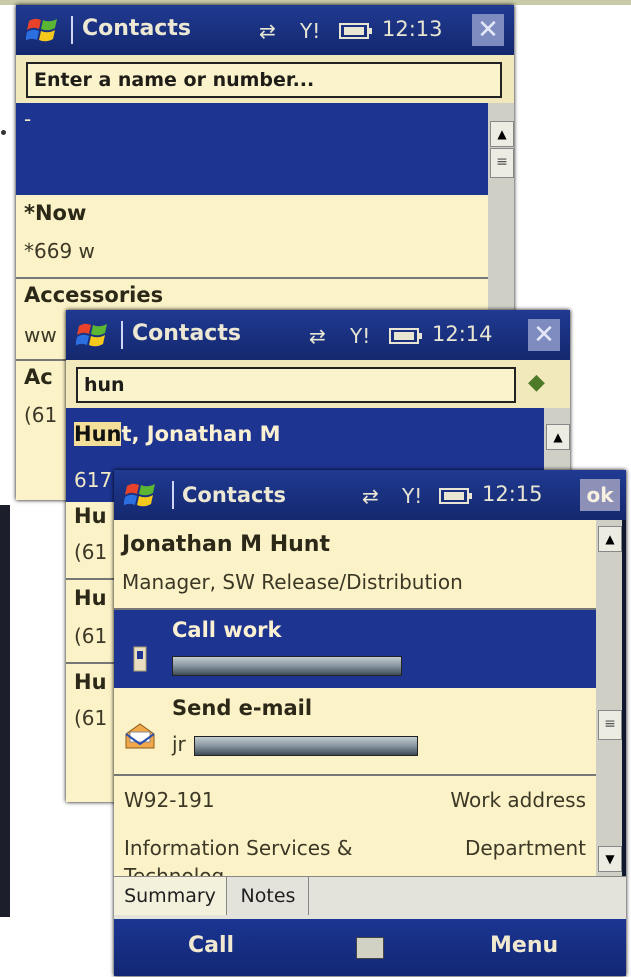 Image resolution: width=631 pixels, height=977 pixels. Describe the element at coordinates (227, 630) in the screenshot. I see `call-work-label: Call work` at that location.